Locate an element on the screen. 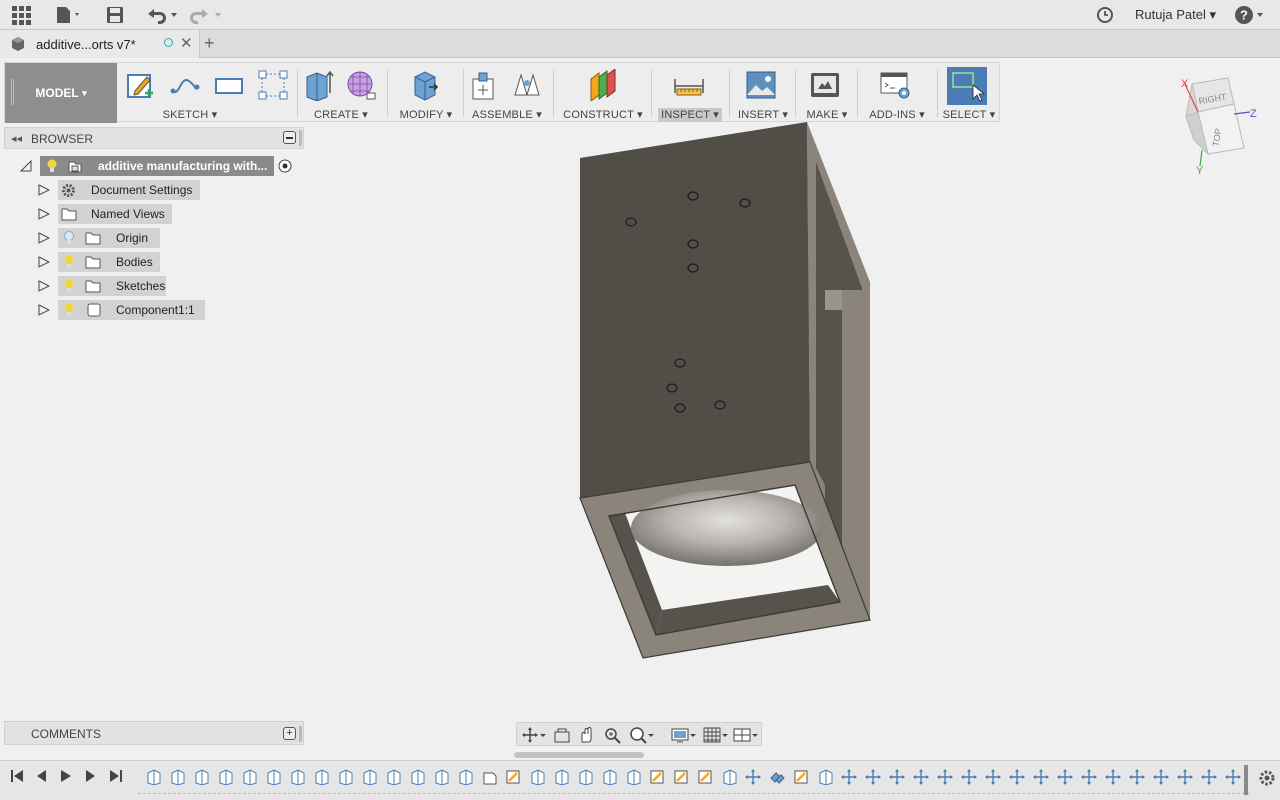 Image resolution: width=1280 pixels, height=800 pixels. browser-item-bodies: Bodies is located at coordinates (150, 262).